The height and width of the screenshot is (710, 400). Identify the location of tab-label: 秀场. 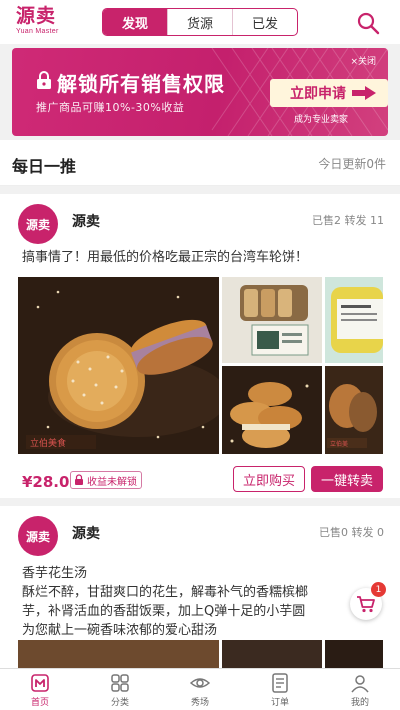
(199, 703).